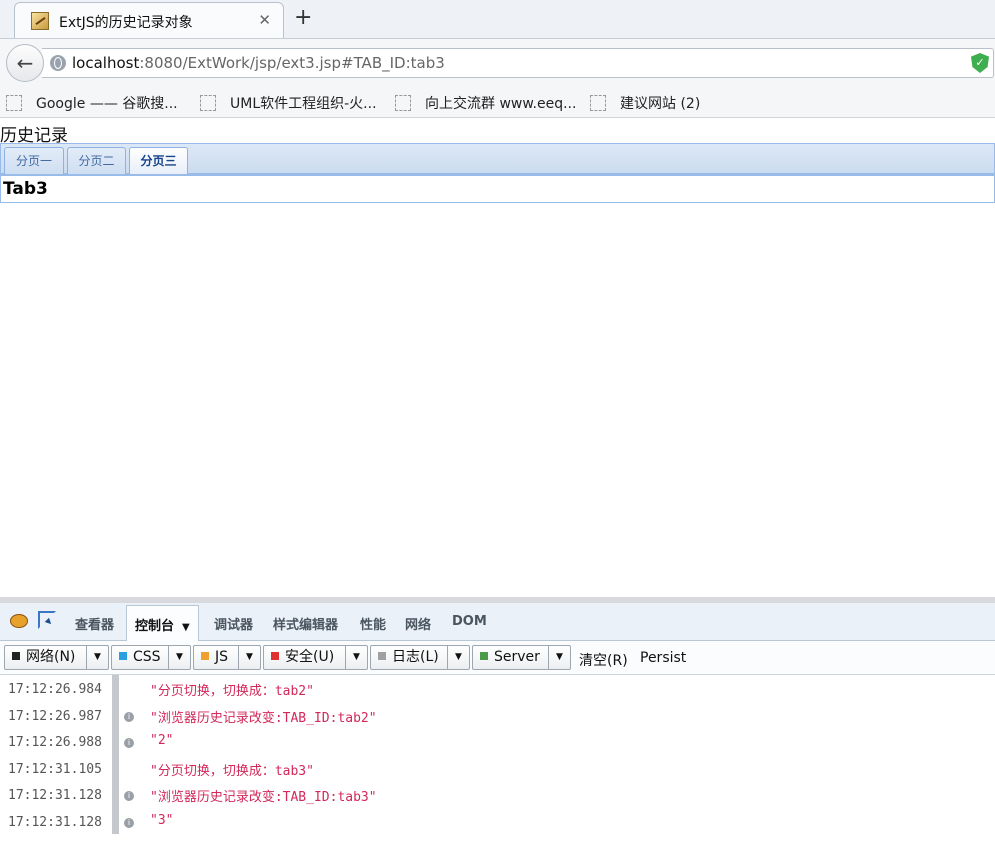 This screenshot has width=995, height=864. Describe the element at coordinates (151, 657) in the screenshot. I see `filter-css-button: CSS ▼` at that location.